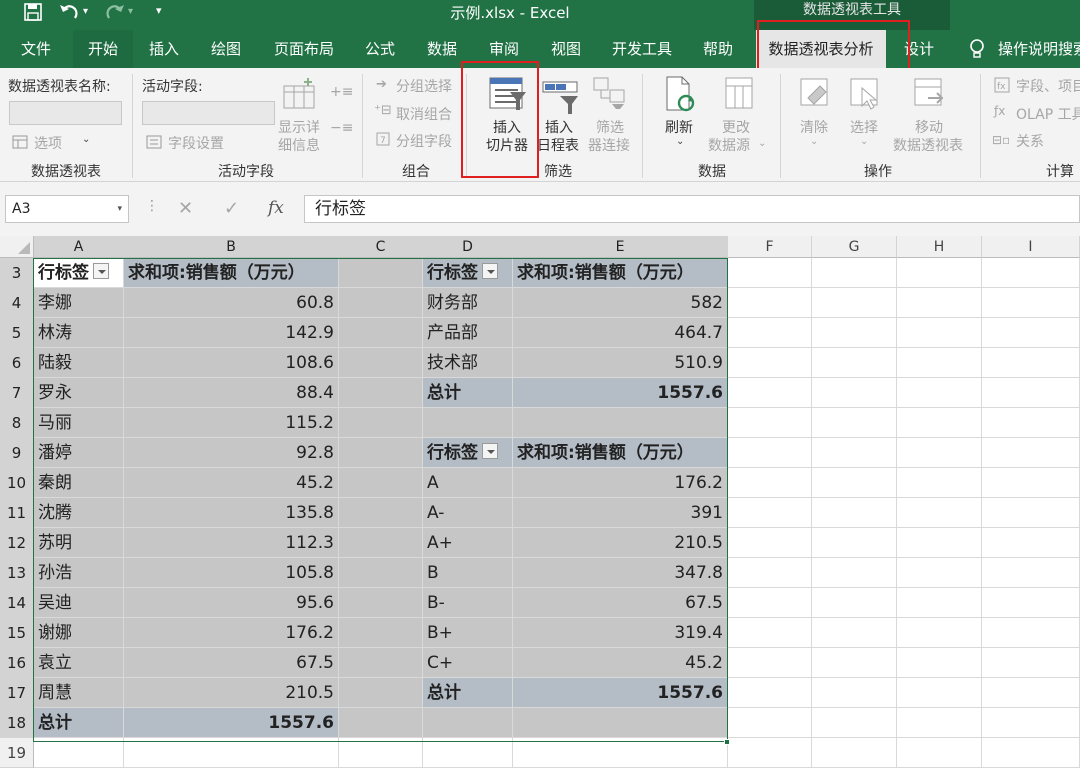 Image resolution: width=1080 pixels, height=775 pixels. What do you see at coordinates (159, 10) in the screenshot?
I see `customize-qat-icon: ▾` at bounding box center [159, 10].